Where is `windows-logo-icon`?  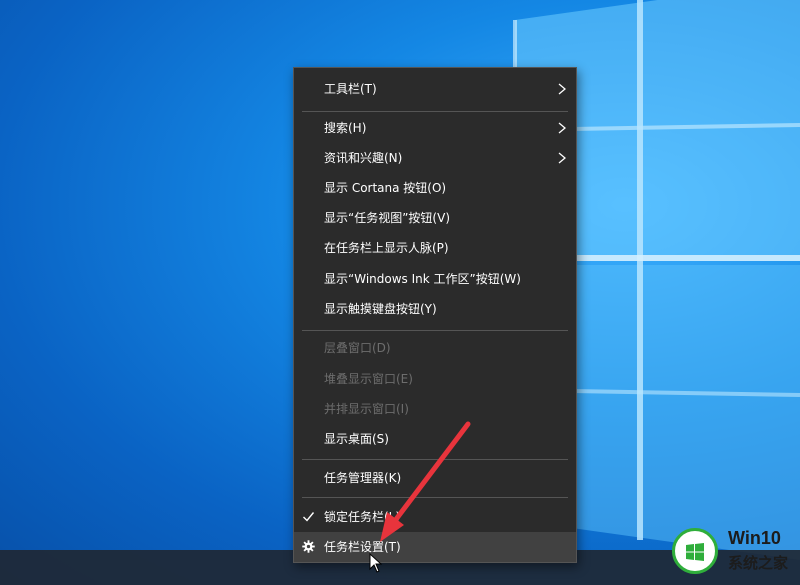
windows-logo-icon is located at coordinates (695, 552).